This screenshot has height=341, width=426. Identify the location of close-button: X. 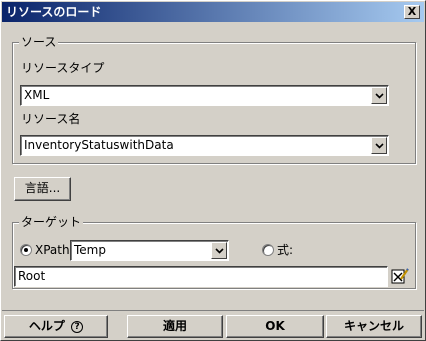
(412, 12).